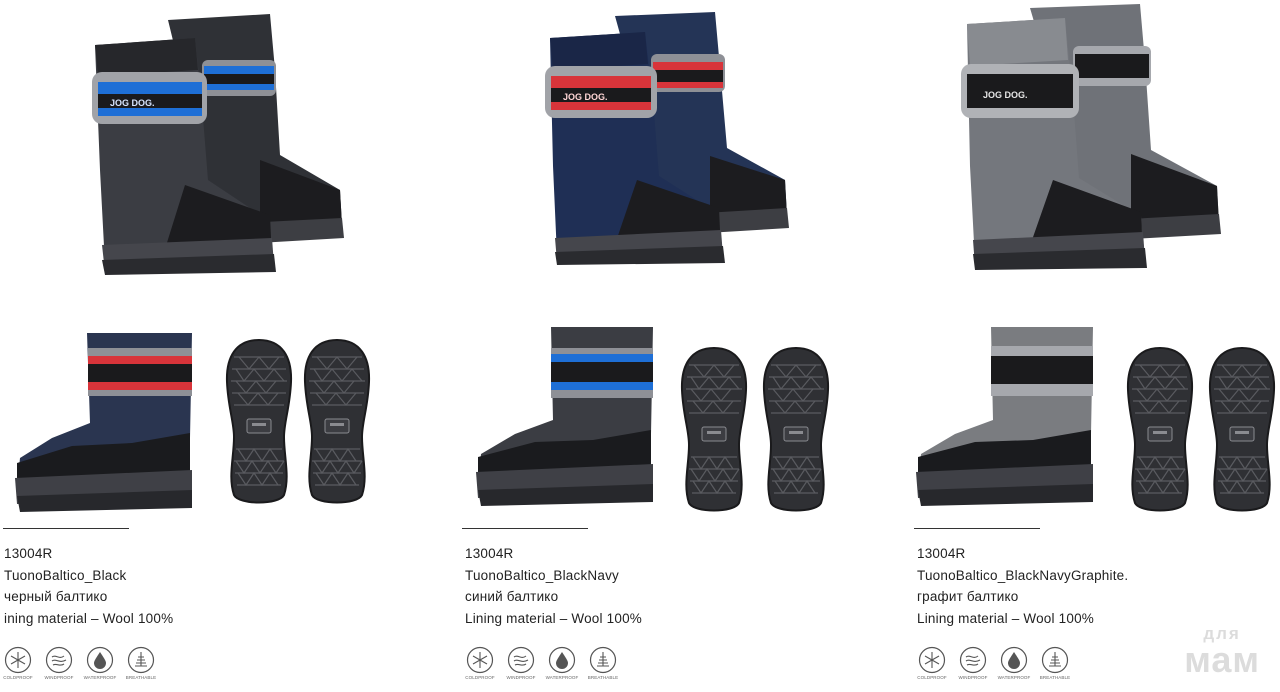  What do you see at coordinates (65, 575) in the screenshot?
I see `product-name: TuonoBaltico_Black` at bounding box center [65, 575].